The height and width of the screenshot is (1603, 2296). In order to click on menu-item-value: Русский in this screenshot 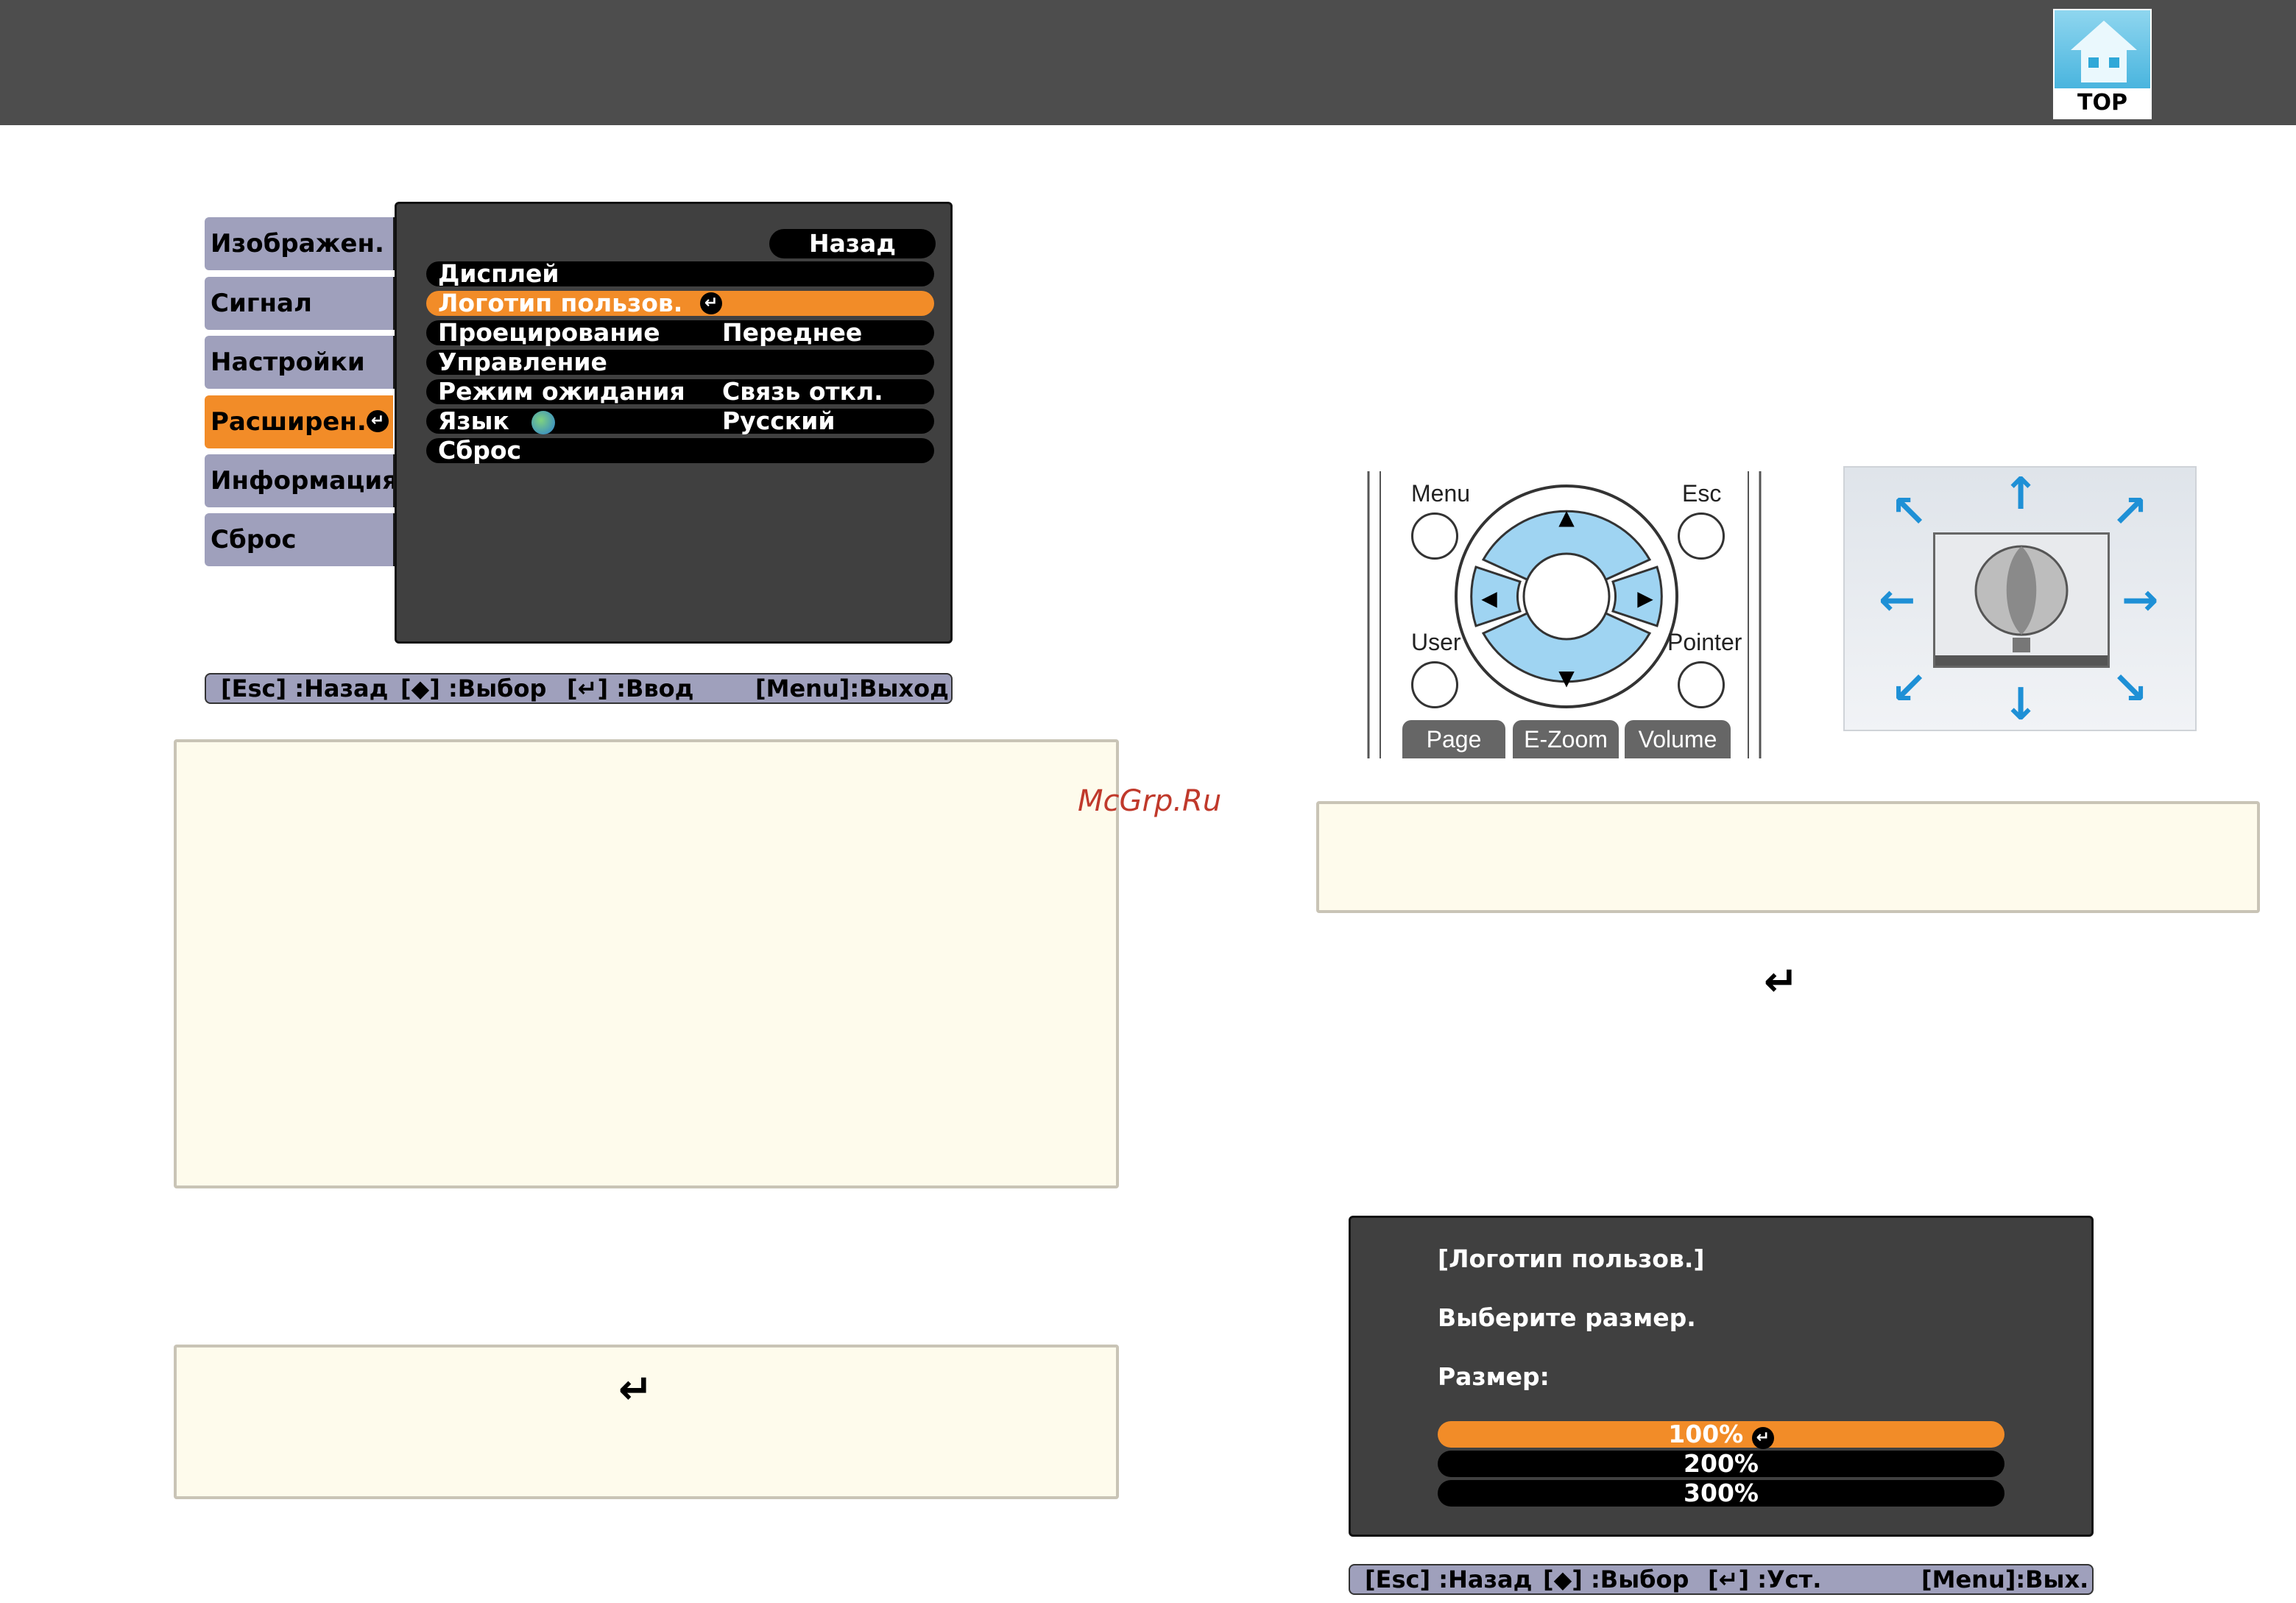, I will do `click(779, 420)`.